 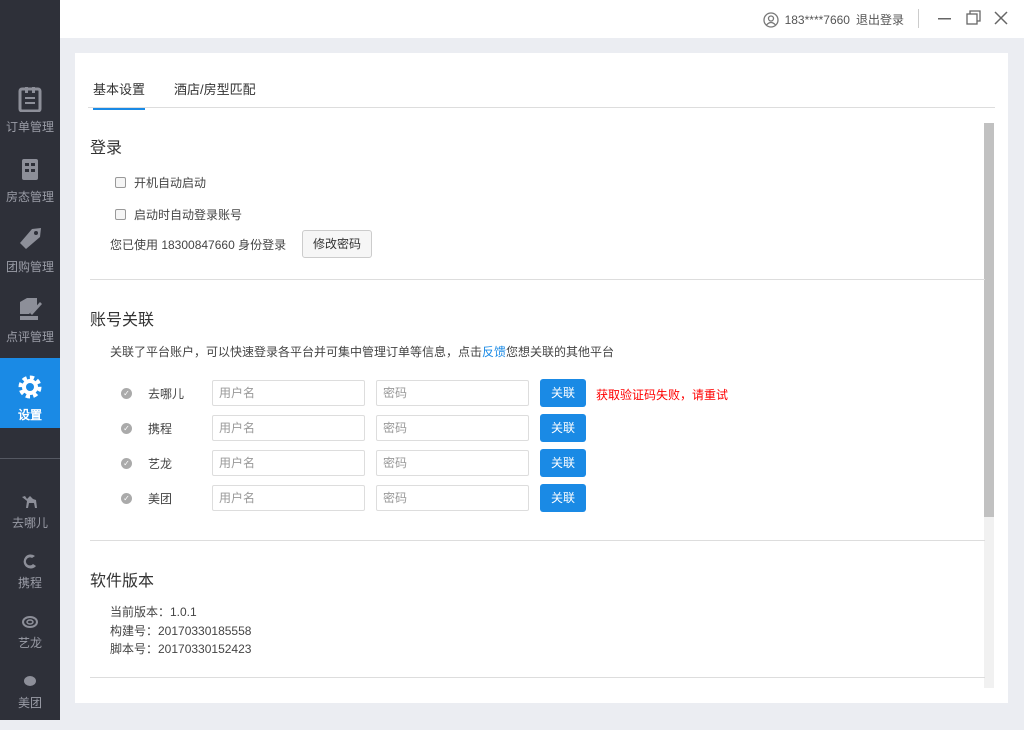 What do you see at coordinates (30, 458) in the screenshot?
I see `sidebar-divider` at bounding box center [30, 458].